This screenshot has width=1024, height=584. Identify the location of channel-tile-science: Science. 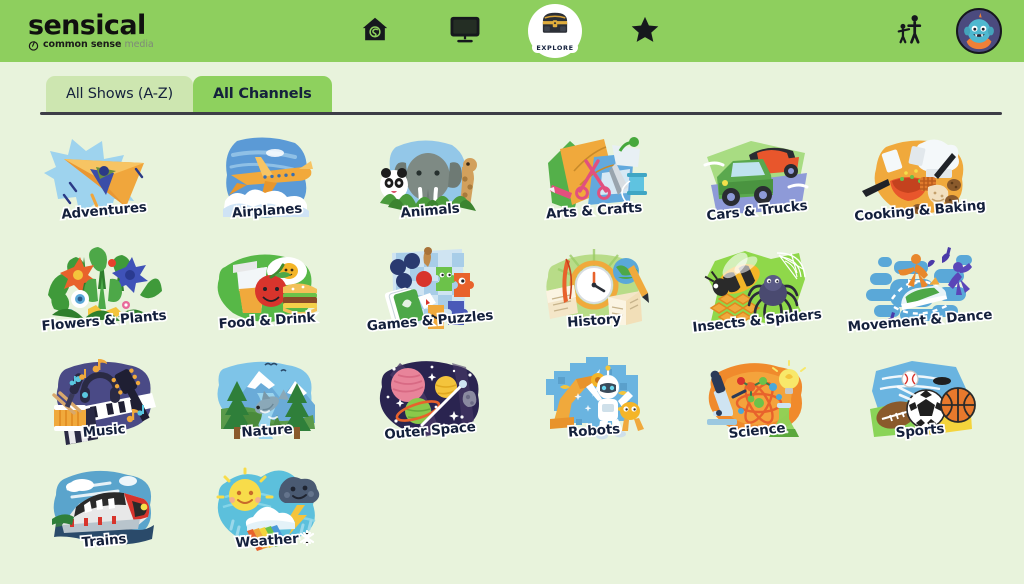
(756, 400).